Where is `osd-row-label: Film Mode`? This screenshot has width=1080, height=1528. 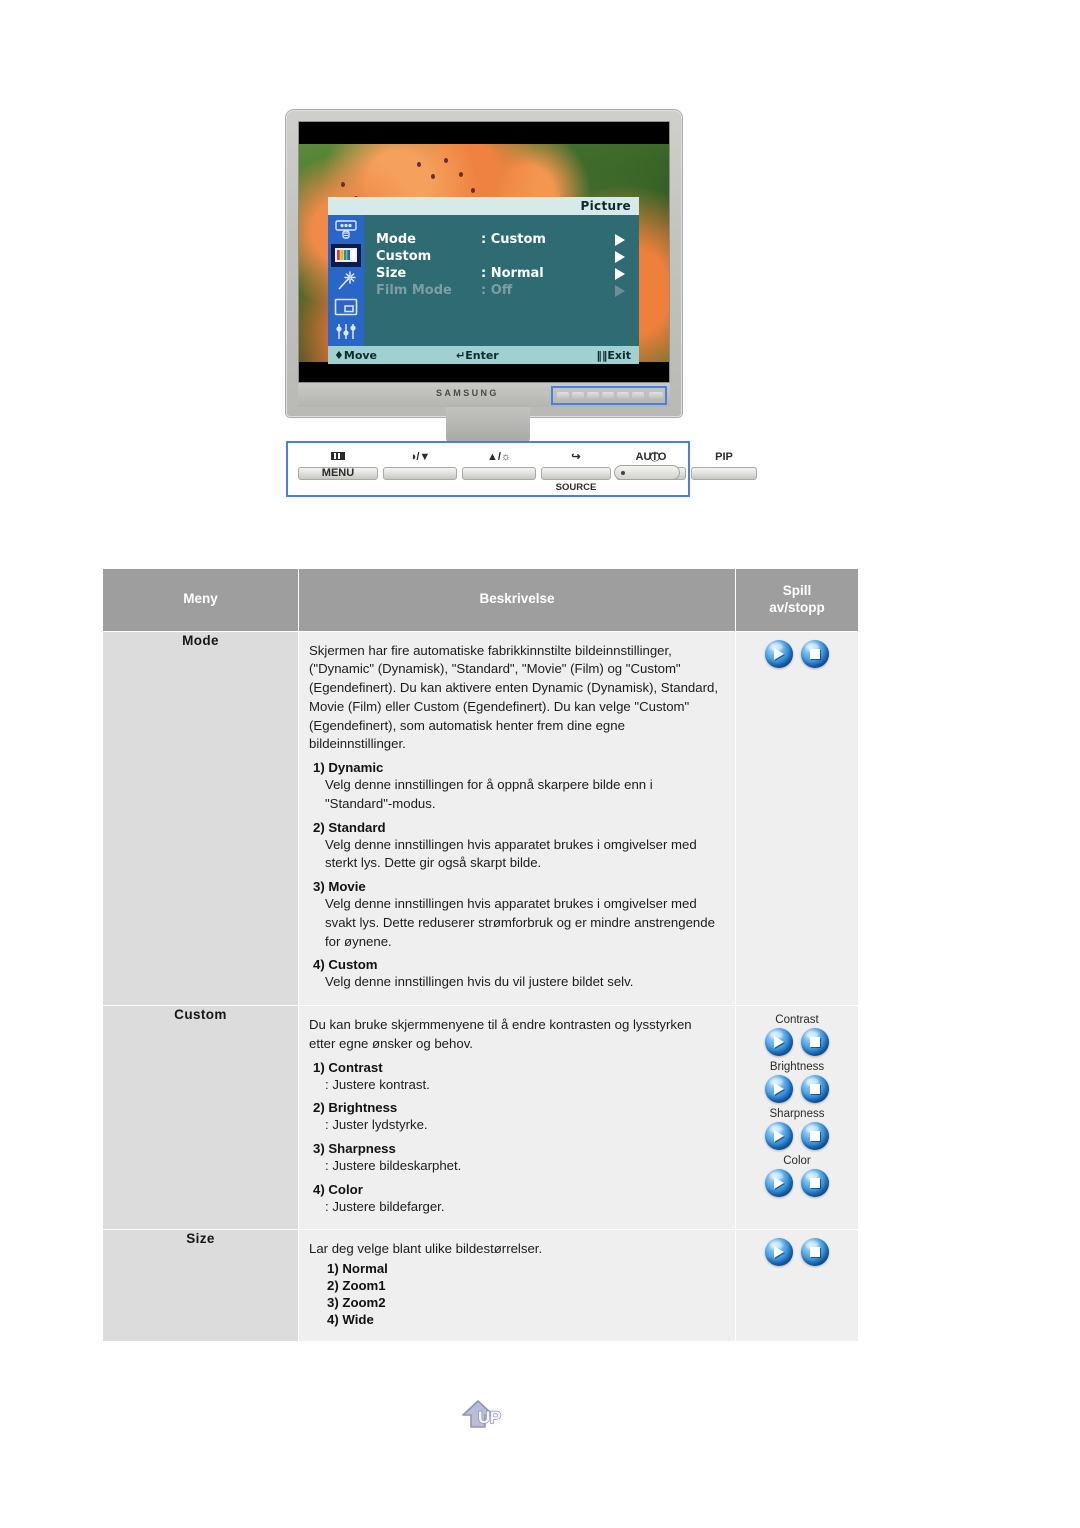
osd-row-label: Film Mode is located at coordinates (414, 290).